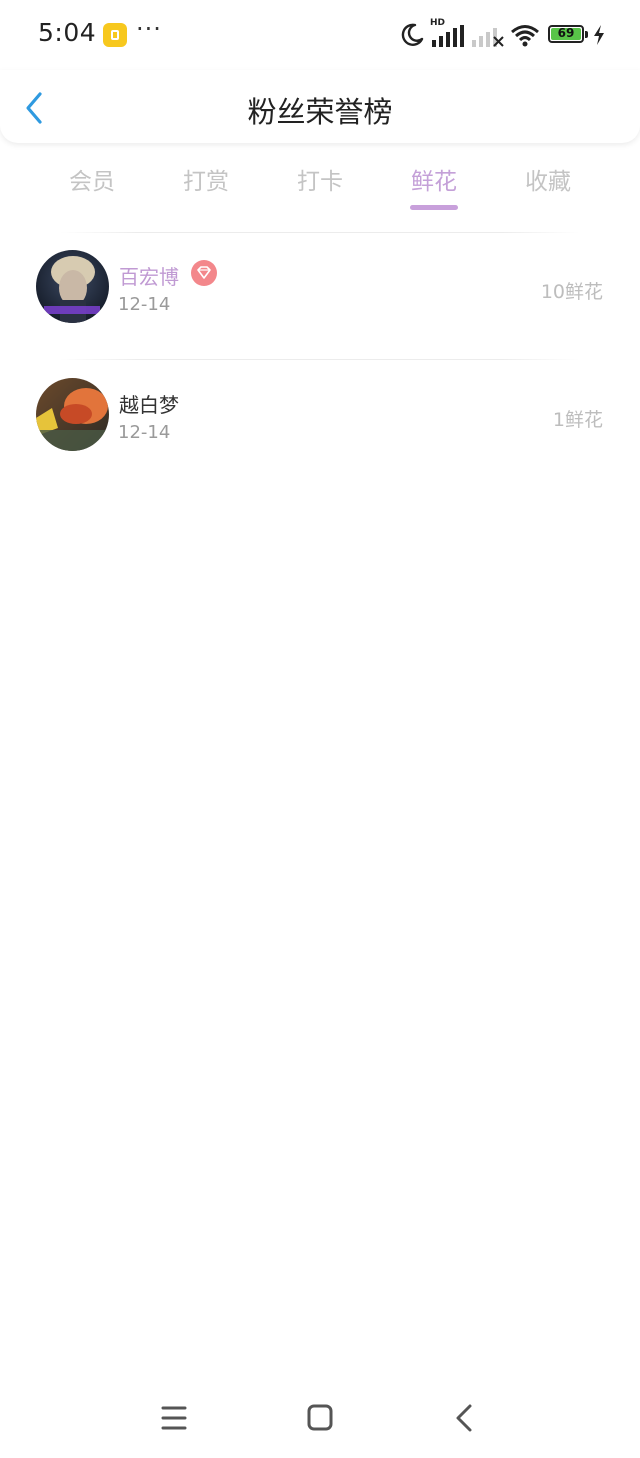  I want to click on back-nav-button, so click(465, 1418).